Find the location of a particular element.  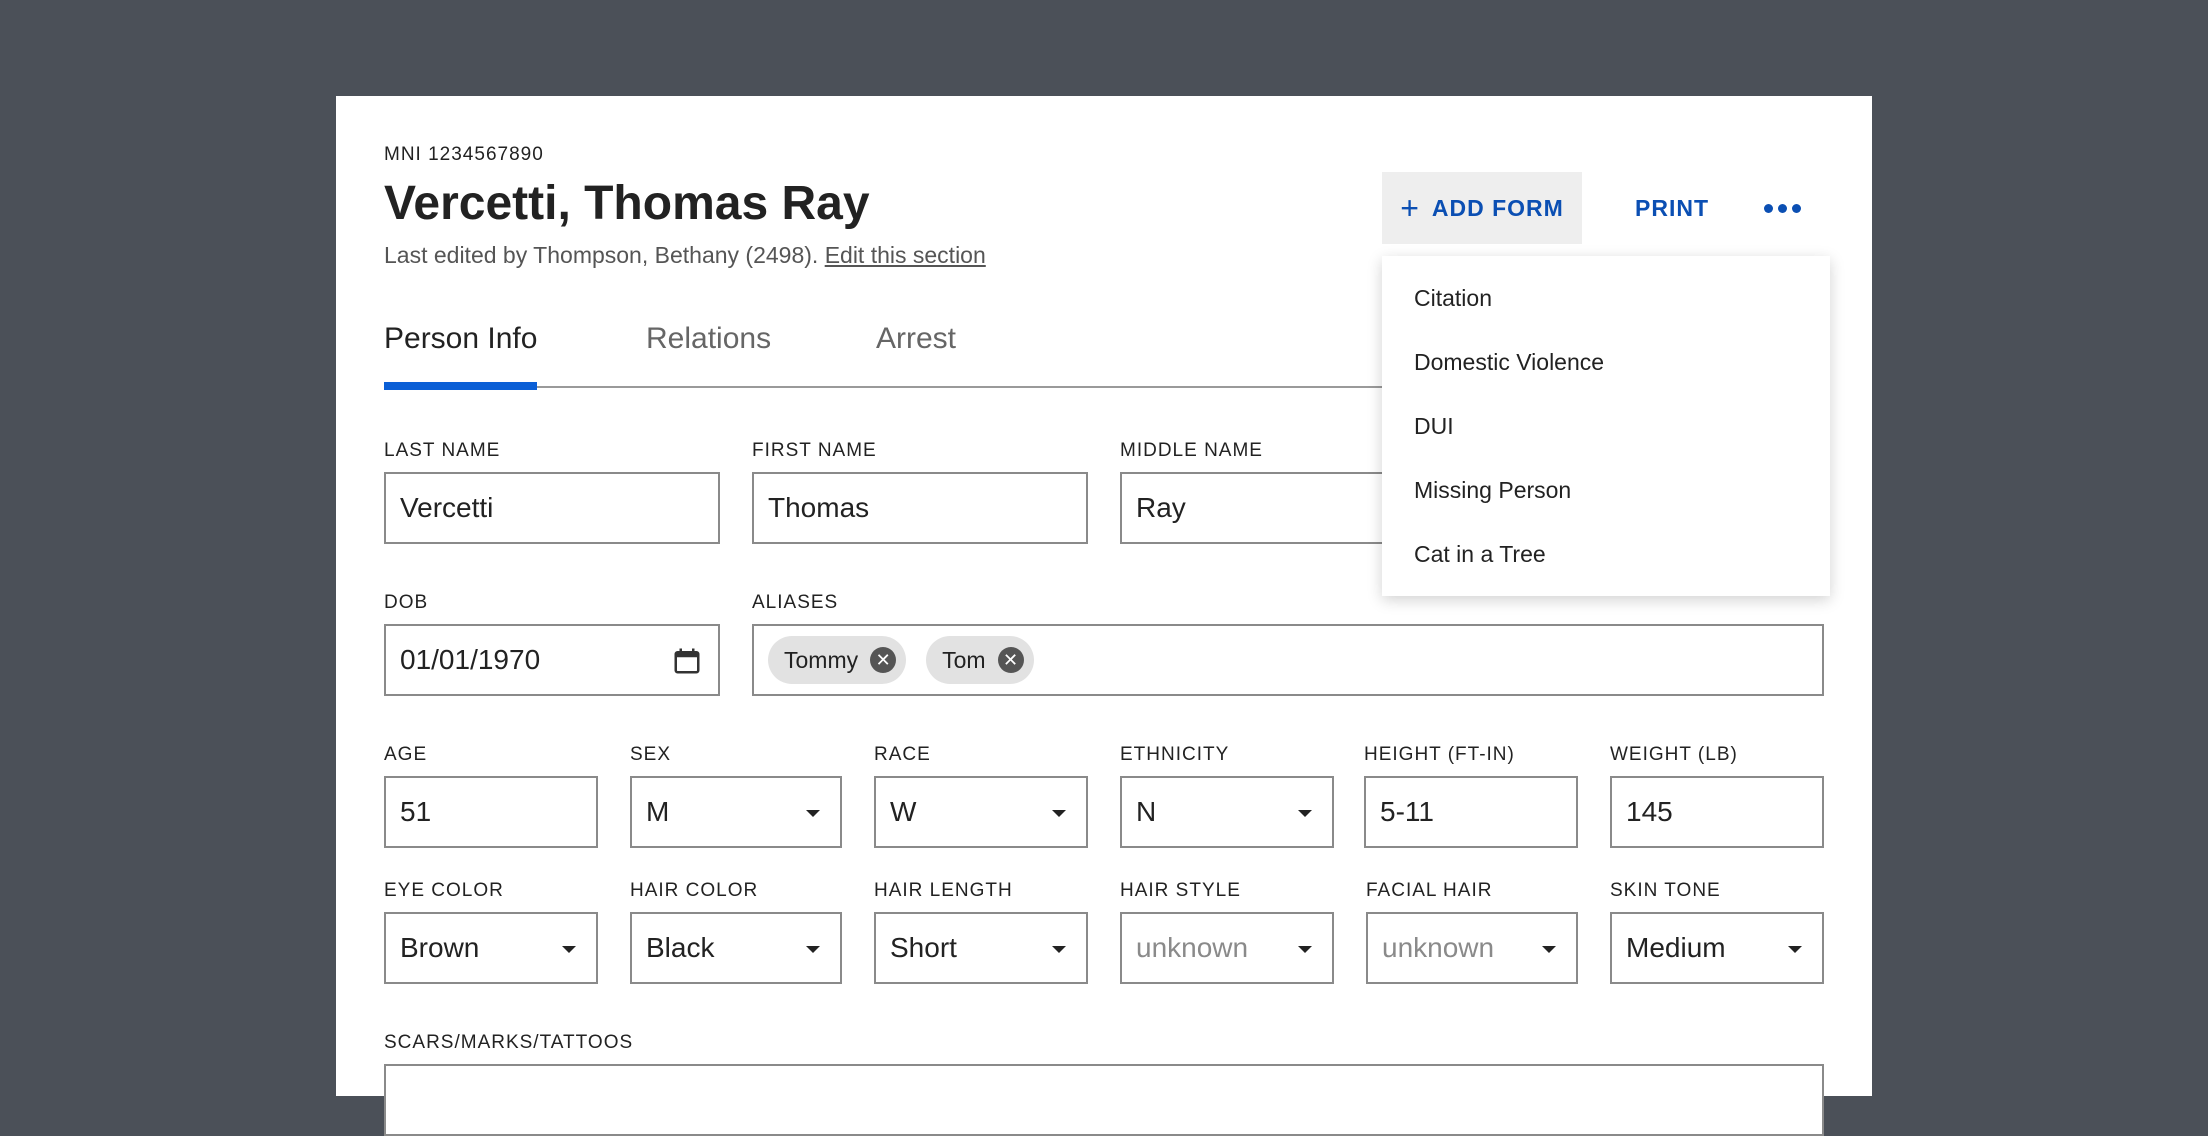

alias-chip: Tommy ✕ is located at coordinates (837, 660).